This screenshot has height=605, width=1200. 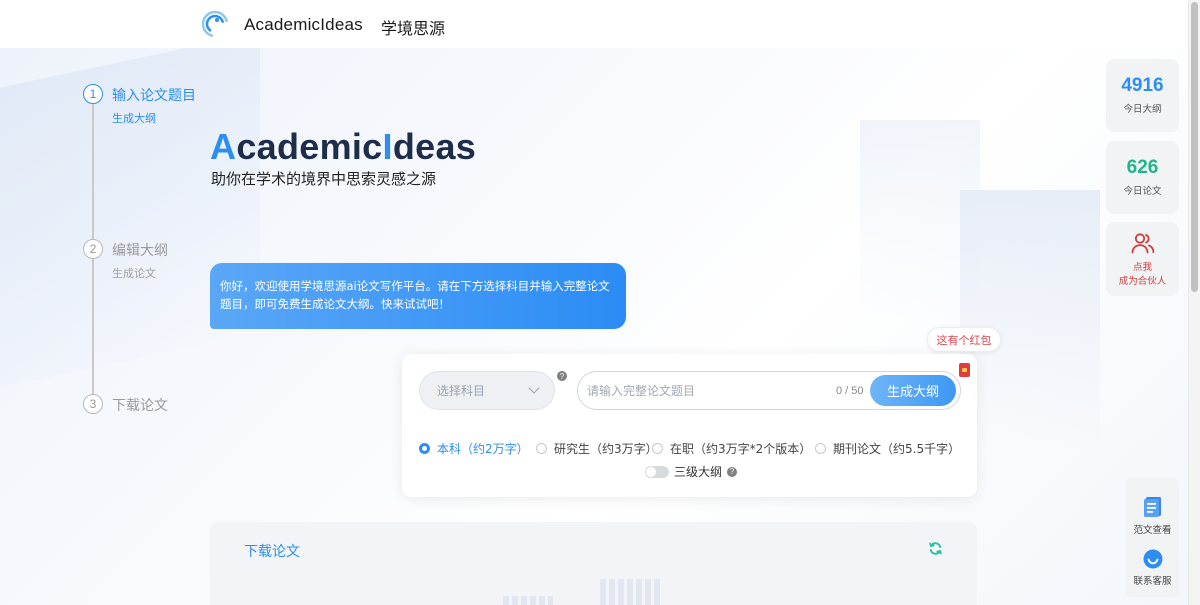 I want to click on contact-support-button: 联系客服, so click(x=1152, y=568).